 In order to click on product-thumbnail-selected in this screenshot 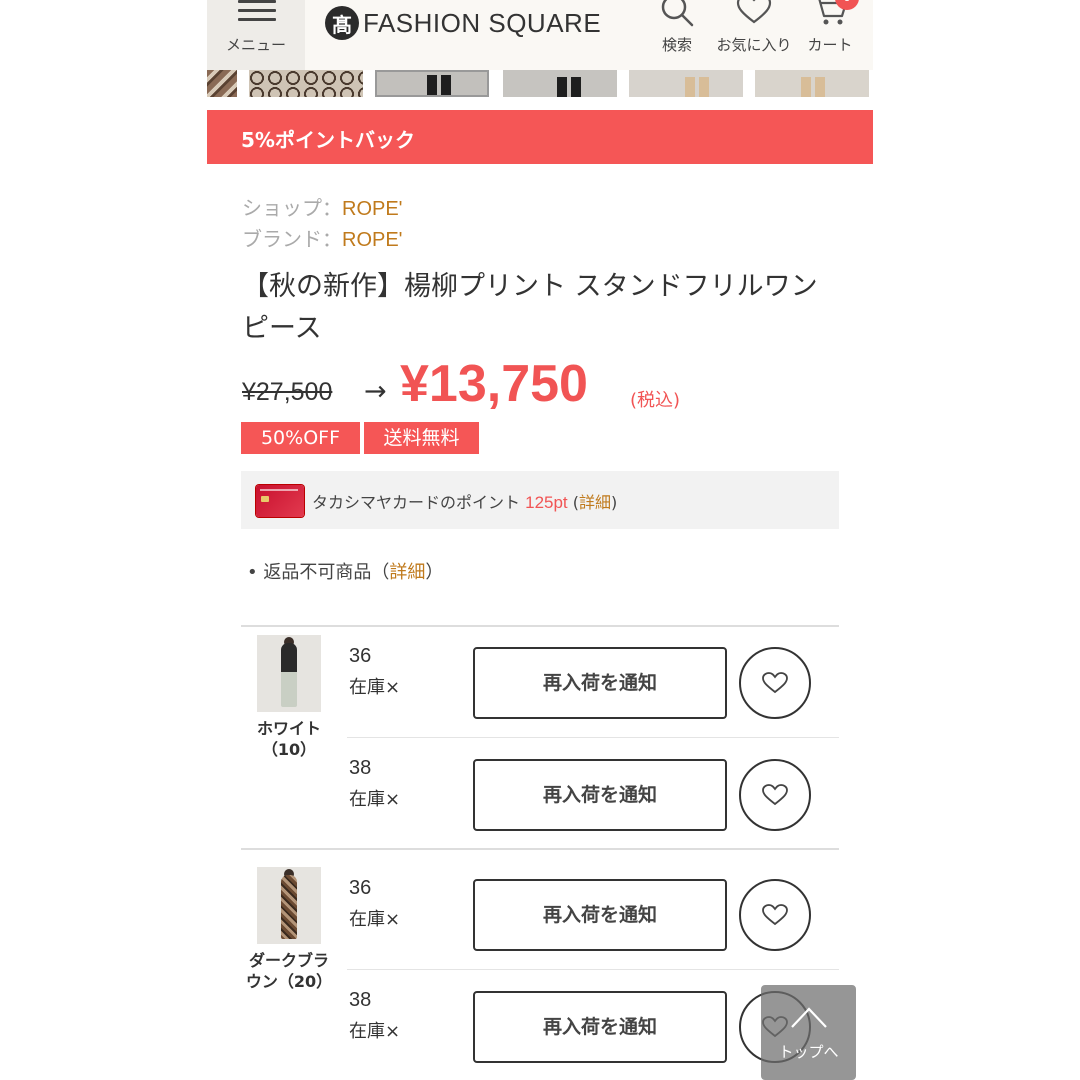, I will do `click(432, 83)`.